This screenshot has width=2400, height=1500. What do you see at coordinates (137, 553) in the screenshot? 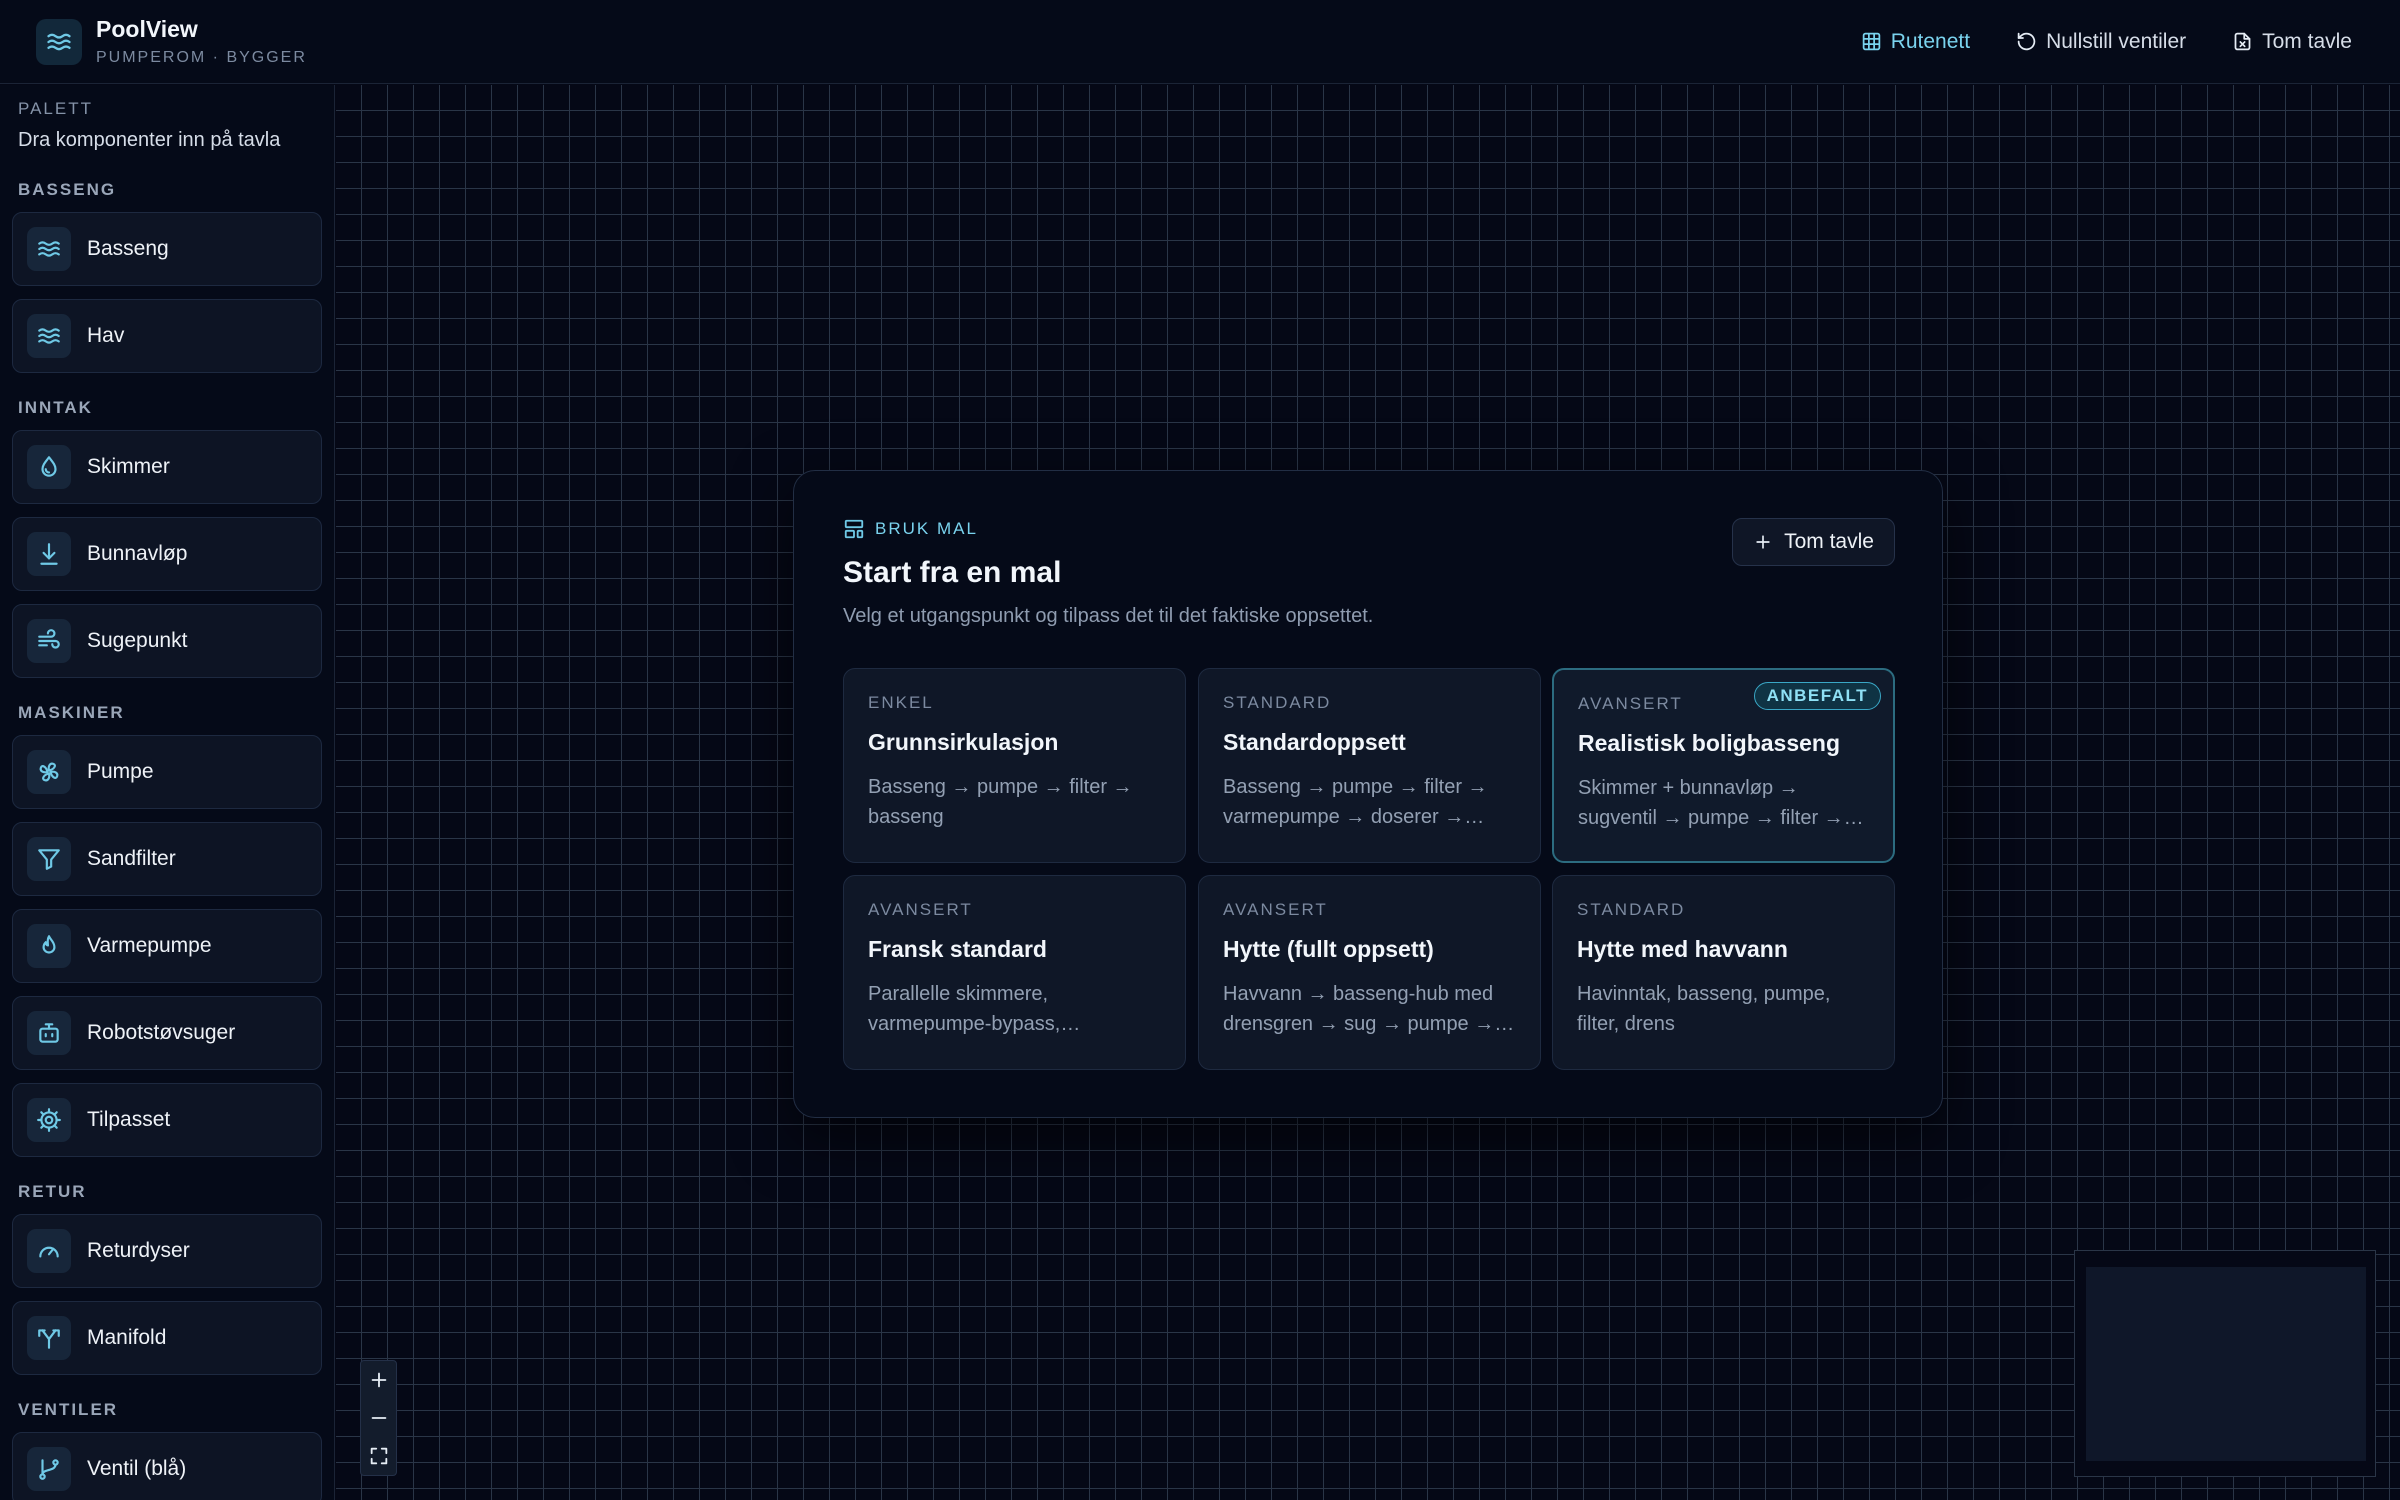
I see `palette-item-label: Bunnavløp` at bounding box center [137, 553].